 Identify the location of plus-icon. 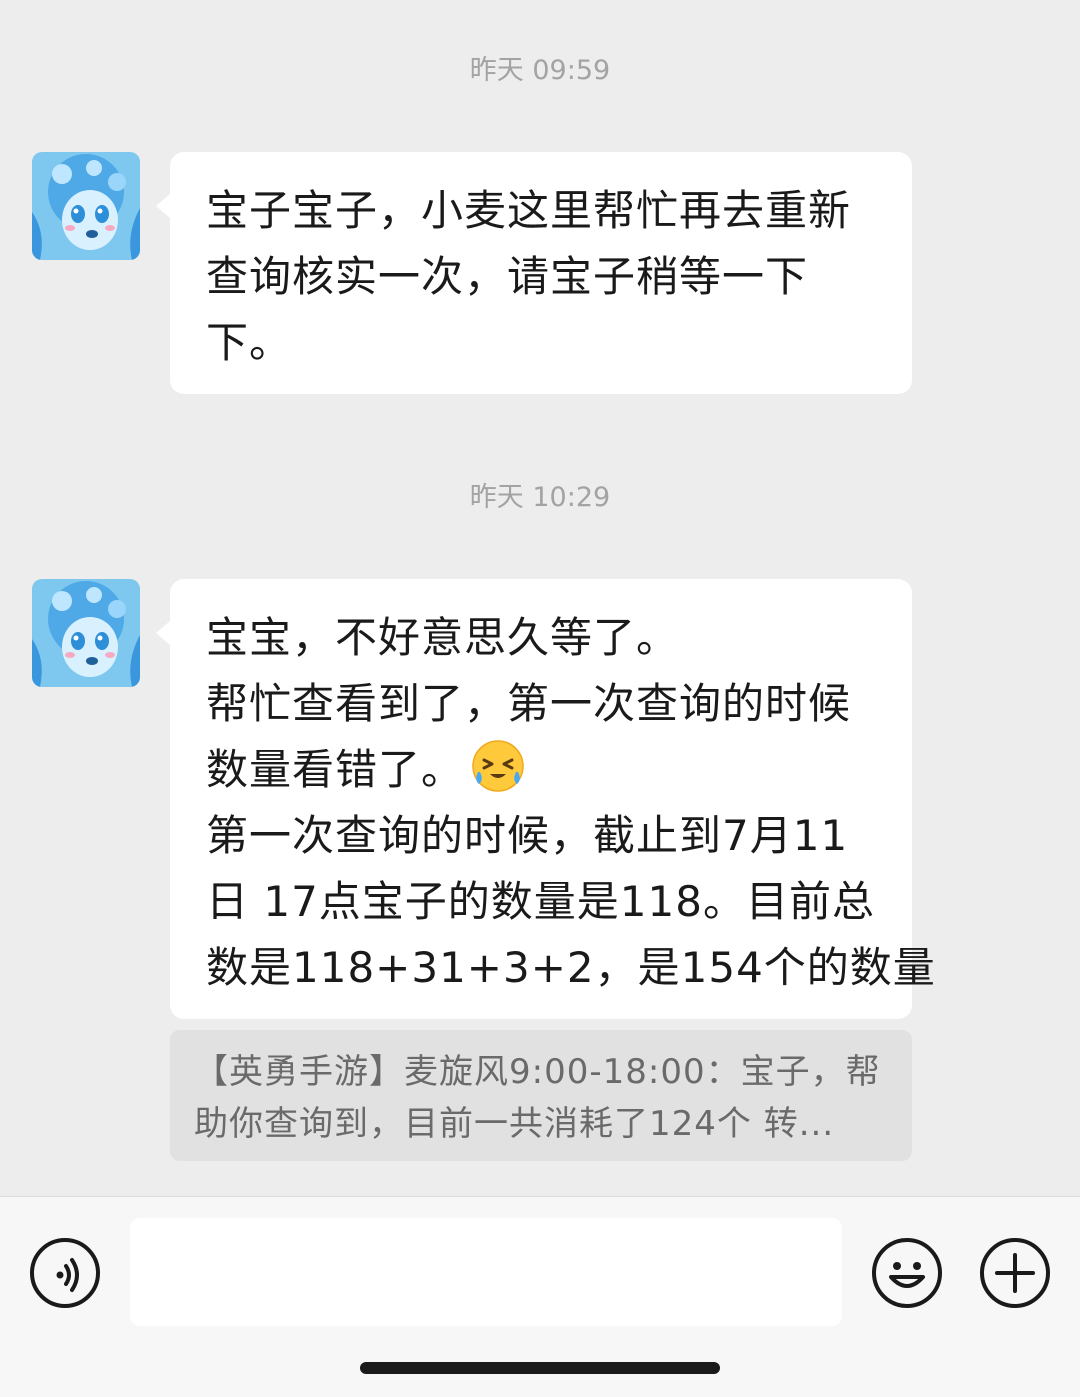
(1015, 1273).